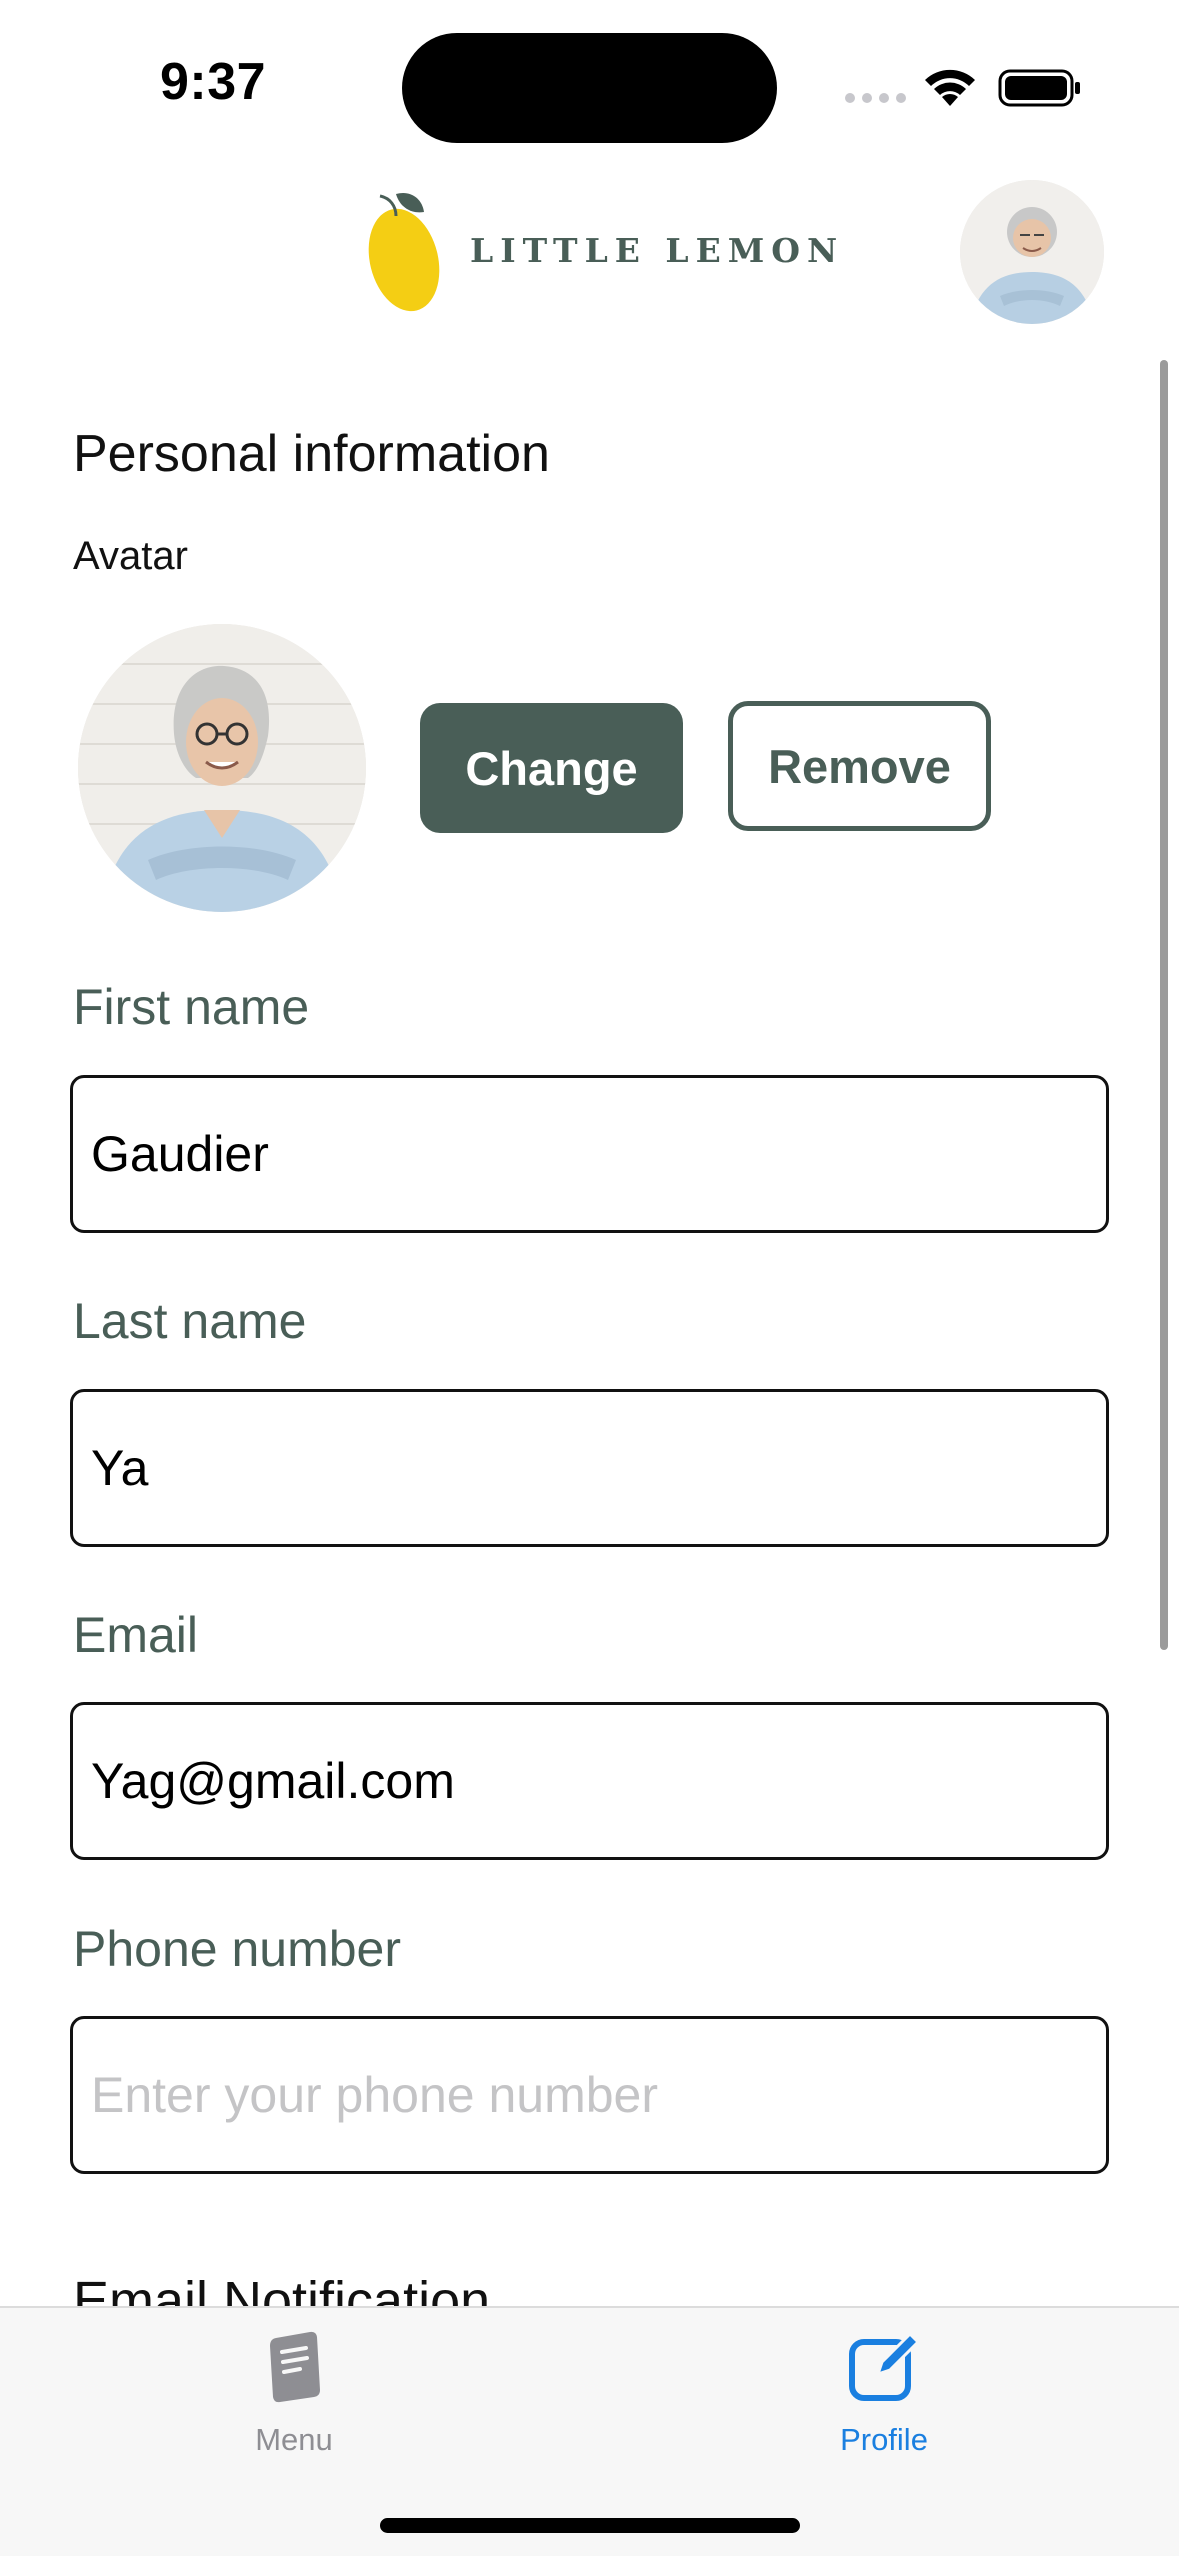 This screenshot has height=2556, width=1179. I want to click on edit-square-icon, so click(885, 2366).